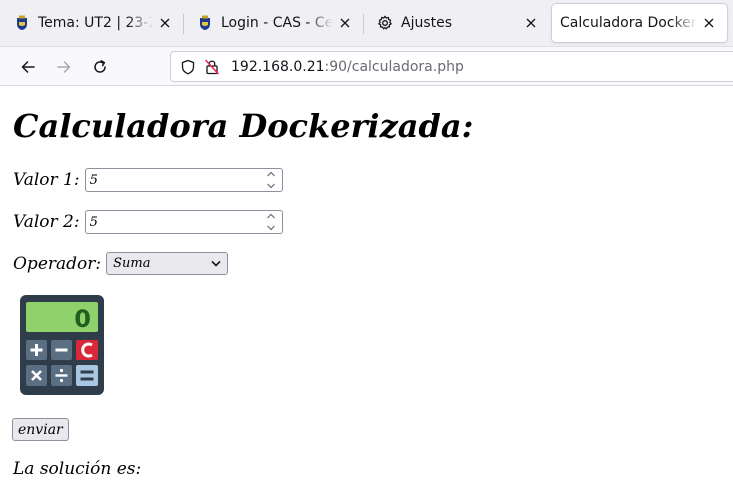 The width and height of the screenshot is (733, 496). I want to click on navigation-toolbar: 192.168.0.21:90/calculadora.php, so click(366, 66).